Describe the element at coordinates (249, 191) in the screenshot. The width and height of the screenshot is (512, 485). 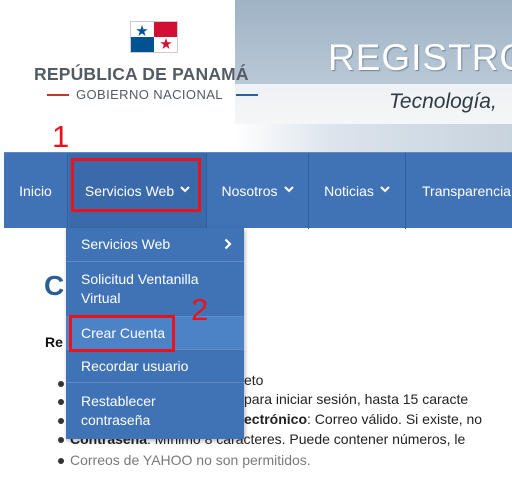
I see `nav-label: Nosotros` at that location.